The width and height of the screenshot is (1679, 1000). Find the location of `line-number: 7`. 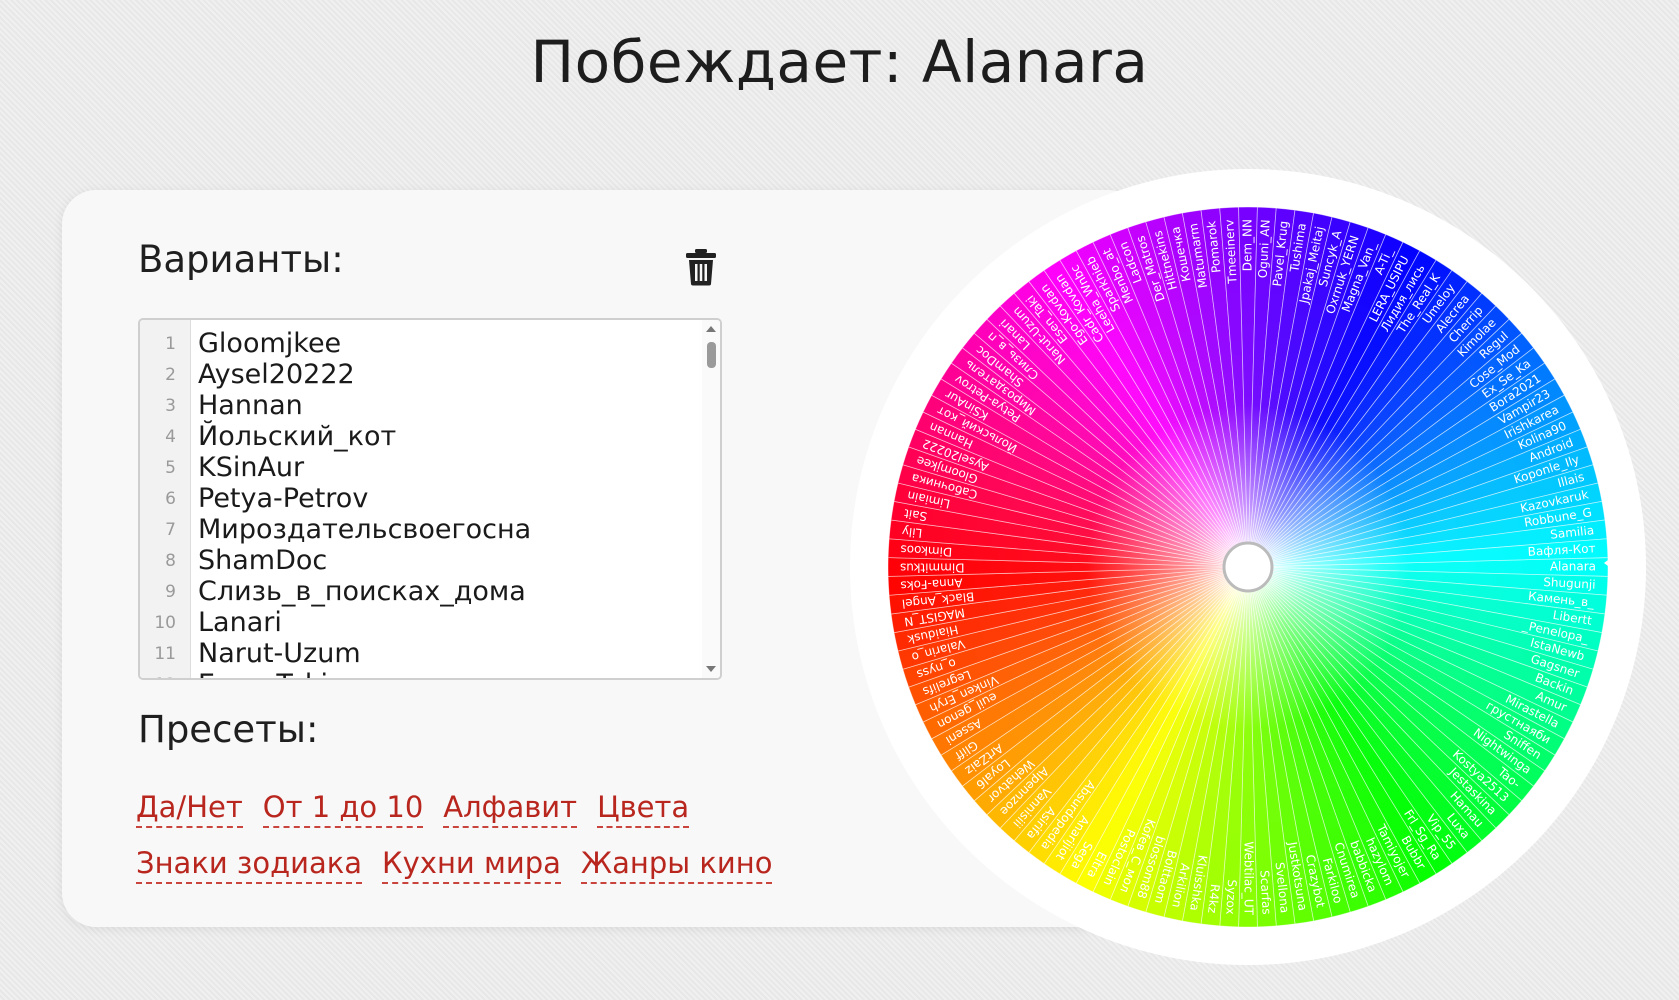

line-number: 7 is located at coordinates (170, 529).